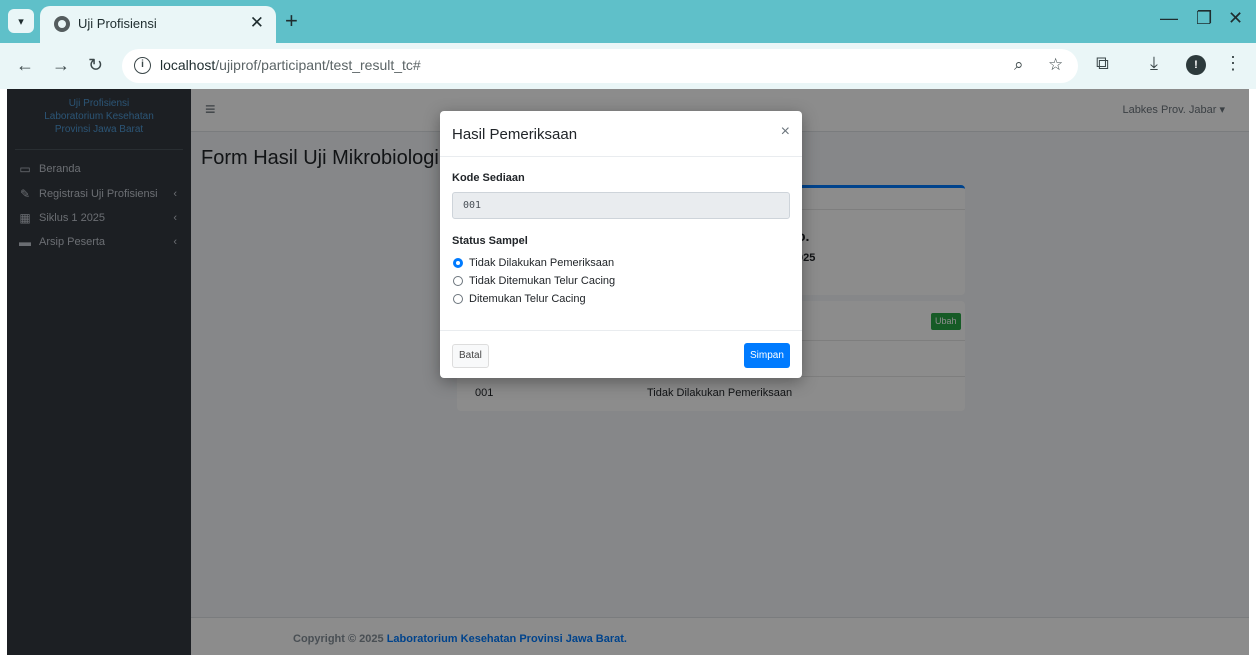 Image resolution: width=1256 pixels, height=655 pixels. Describe the element at coordinates (621, 354) in the screenshot. I see `modal-footer: Batal Simpan` at that location.